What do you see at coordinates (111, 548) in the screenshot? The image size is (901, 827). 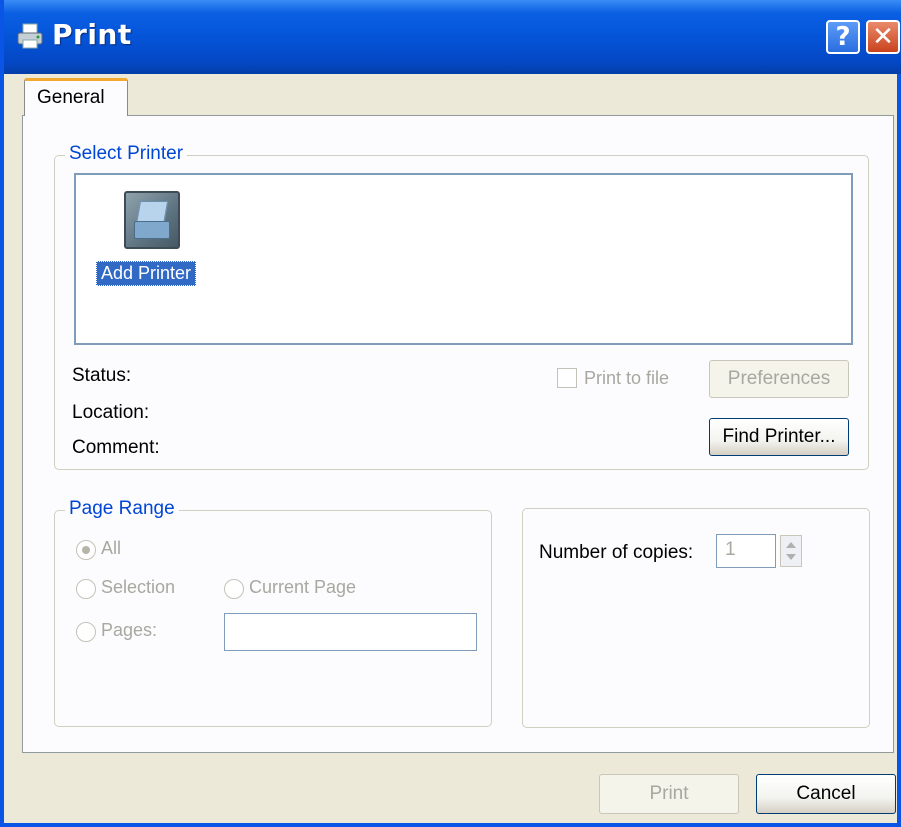 I see `radio-all-label: All` at bounding box center [111, 548].